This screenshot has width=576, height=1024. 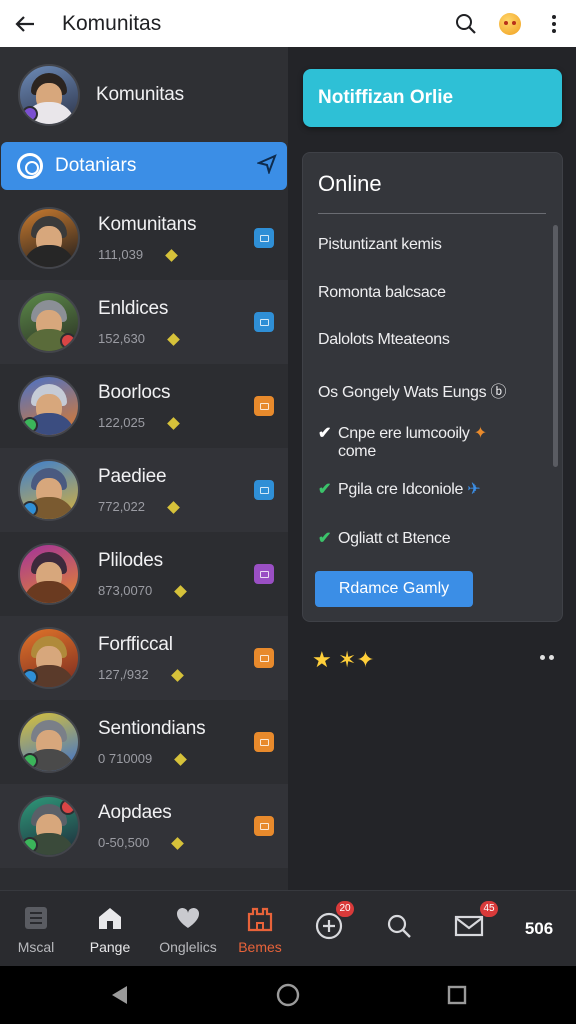 What do you see at coordinates (147, 224) in the screenshot?
I see `item-name: Komunitans` at bounding box center [147, 224].